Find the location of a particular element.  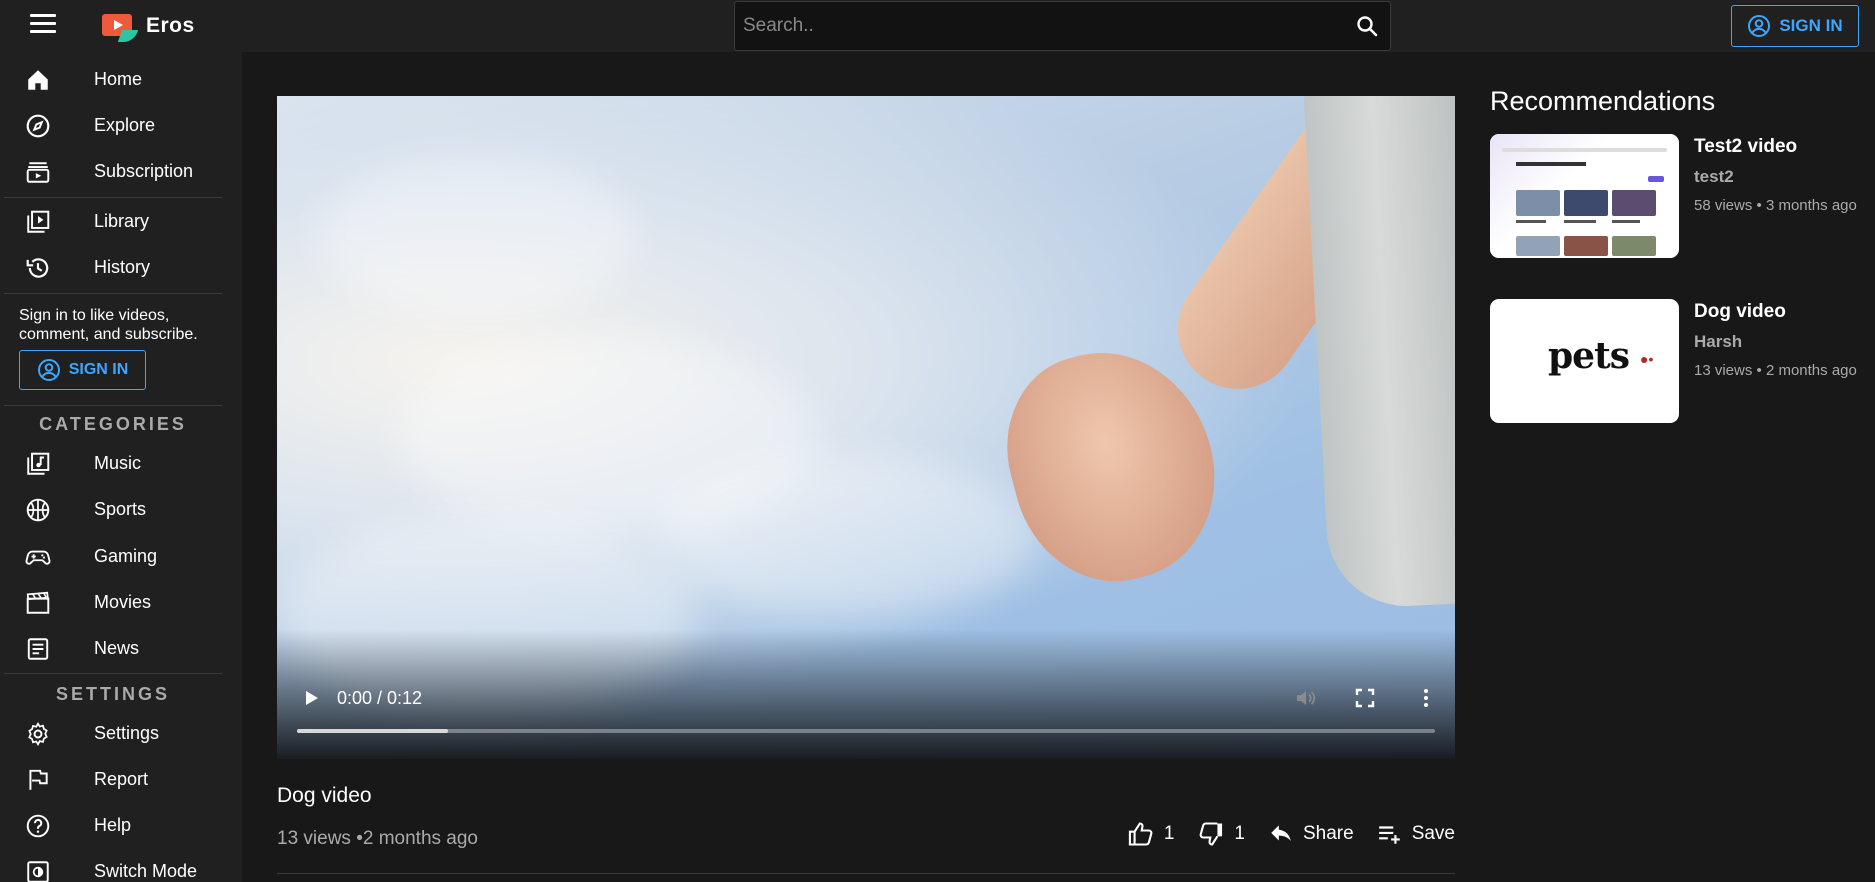

video-timecode: 0:00 / 0:12 is located at coordinates (380, 698).